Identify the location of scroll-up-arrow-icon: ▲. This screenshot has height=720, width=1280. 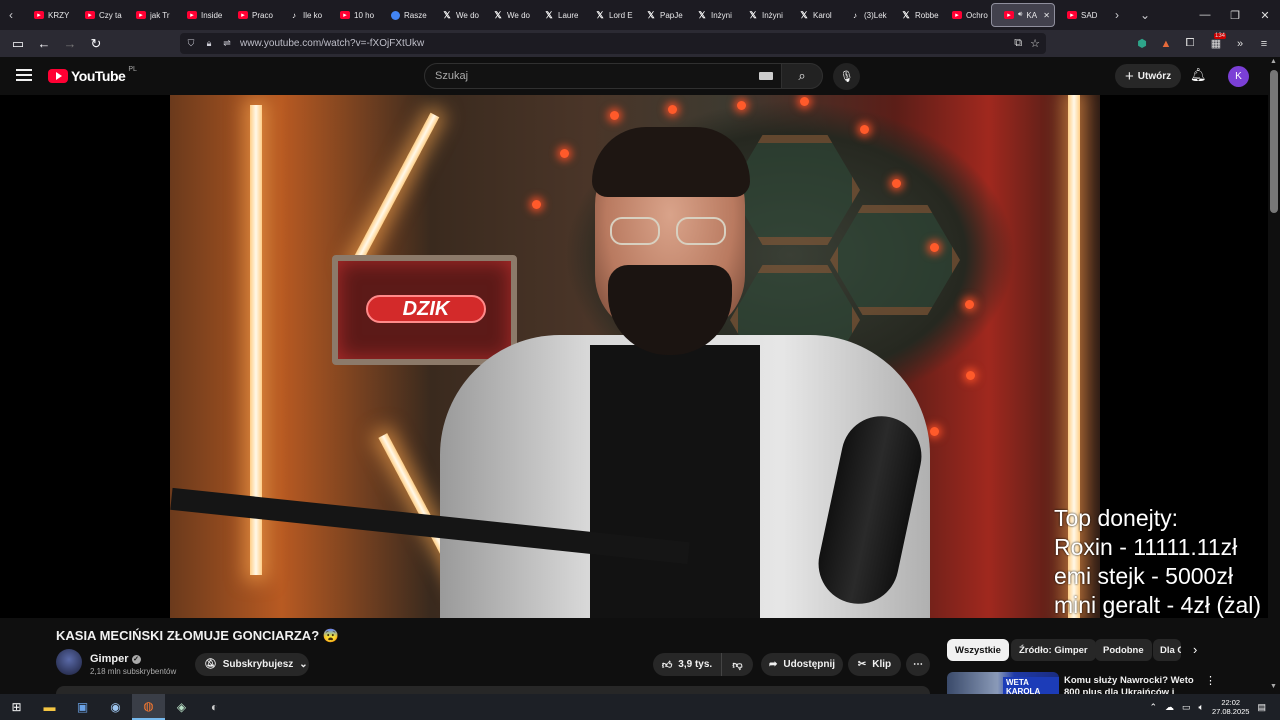
(1273, 61).